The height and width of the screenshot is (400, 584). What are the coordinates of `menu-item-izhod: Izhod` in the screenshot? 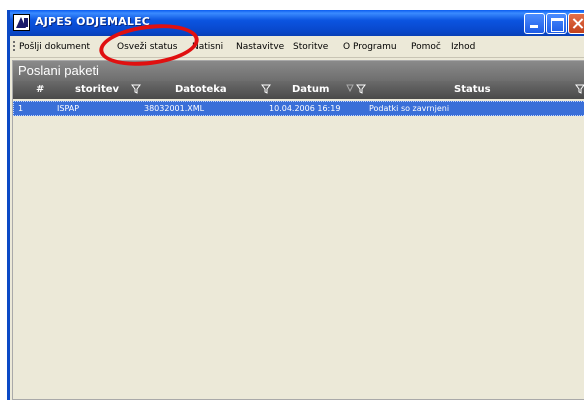 It's located at (463, 47).